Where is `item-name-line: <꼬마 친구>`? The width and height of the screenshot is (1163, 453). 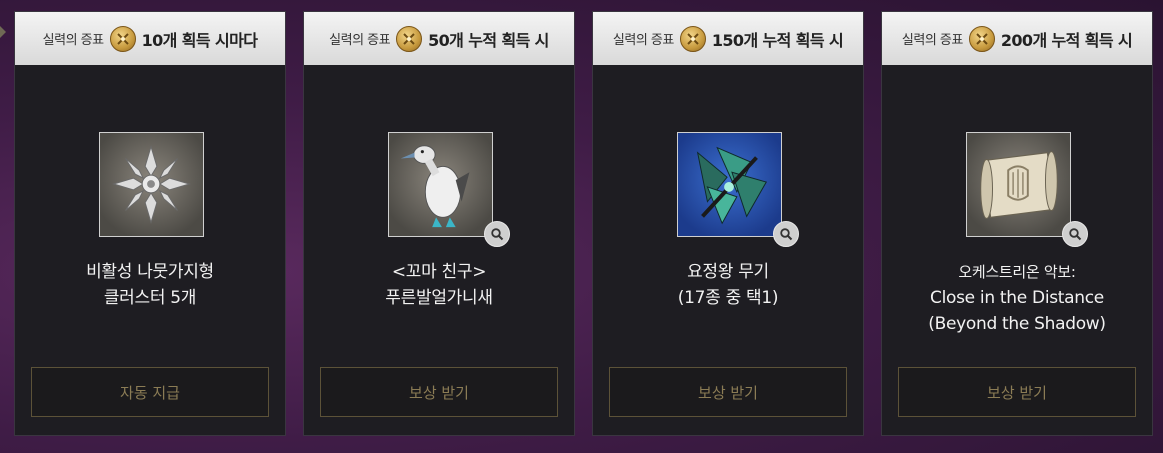
item-name-line: <꼬마 친구> is located at coordinates (439, 272).